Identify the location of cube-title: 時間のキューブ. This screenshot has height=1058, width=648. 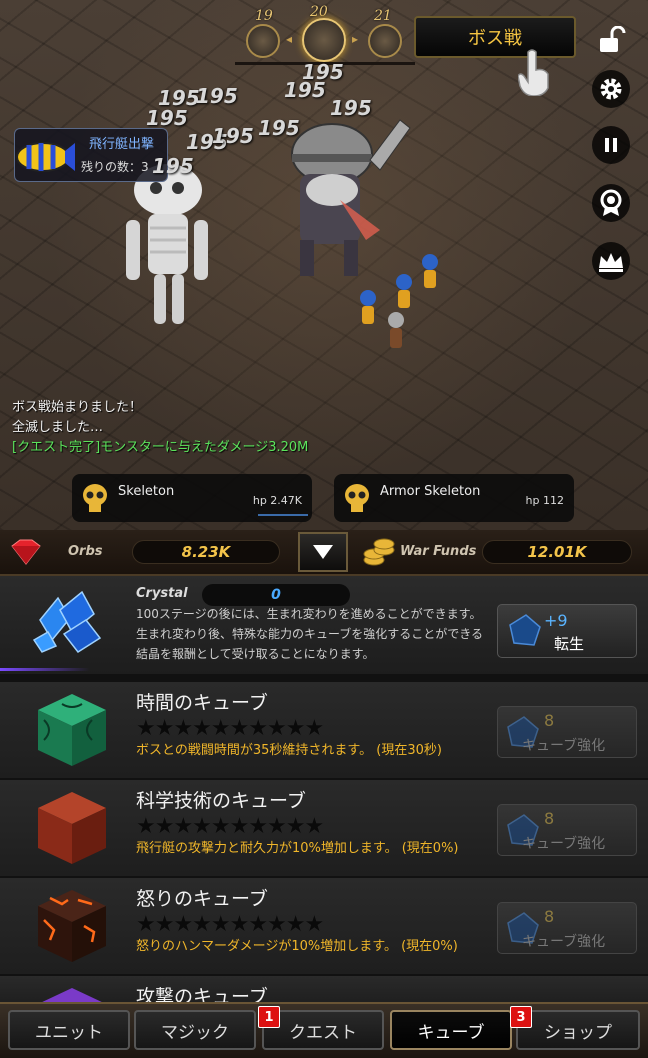
(202, 703).